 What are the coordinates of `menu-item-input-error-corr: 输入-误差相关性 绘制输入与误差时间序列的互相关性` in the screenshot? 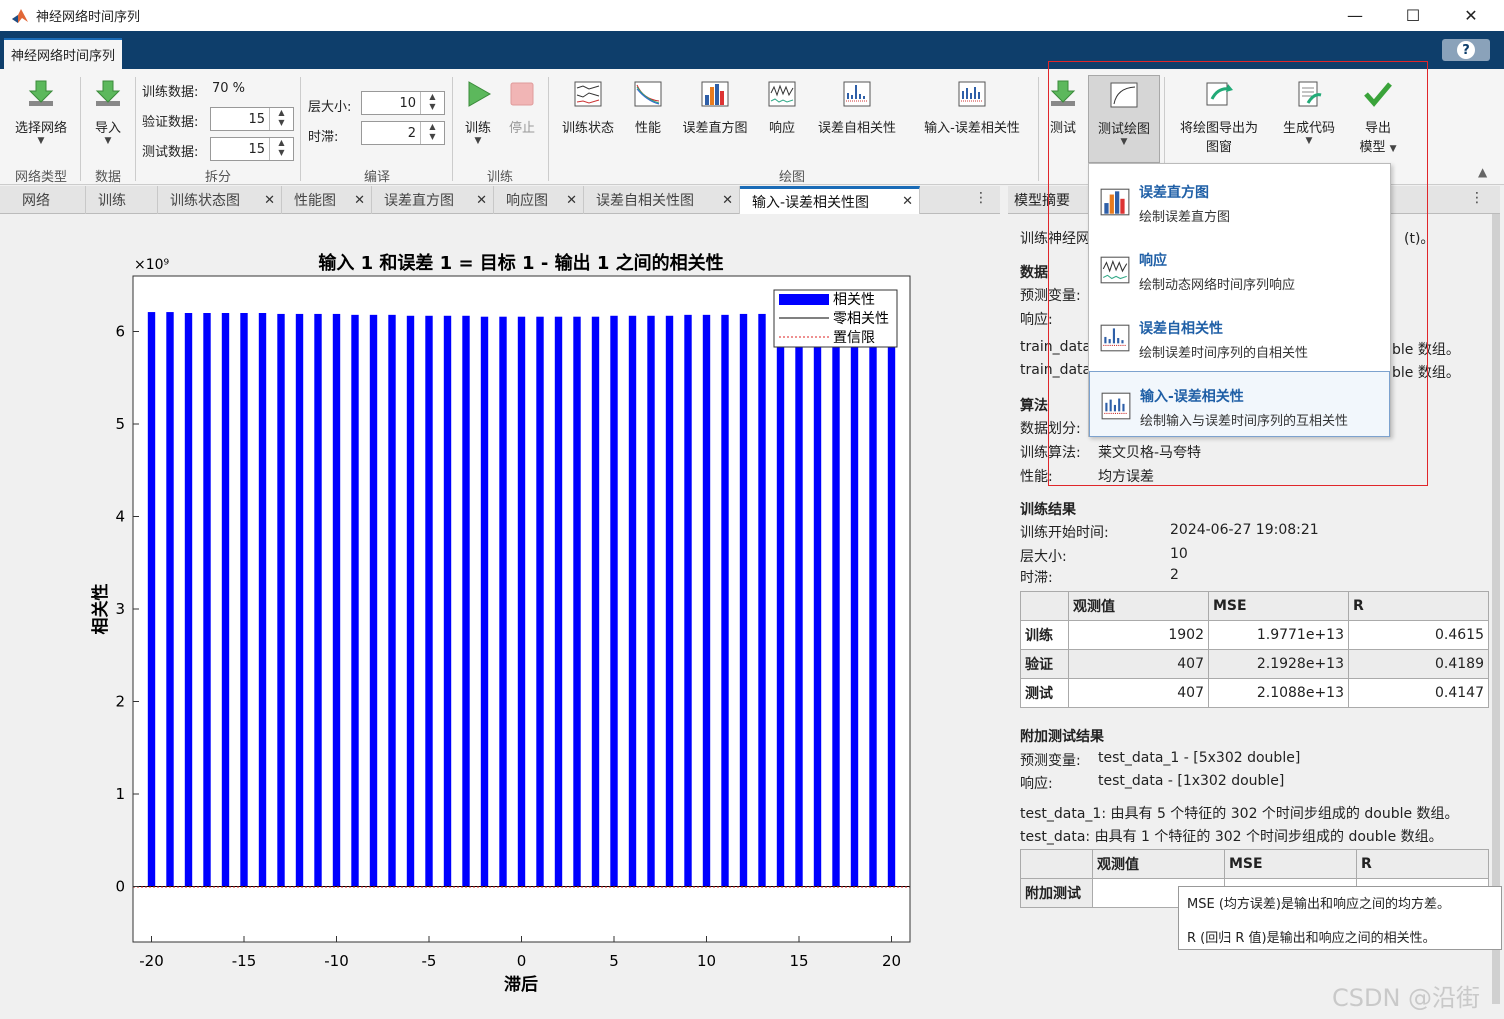 It's located at (1239, 404).